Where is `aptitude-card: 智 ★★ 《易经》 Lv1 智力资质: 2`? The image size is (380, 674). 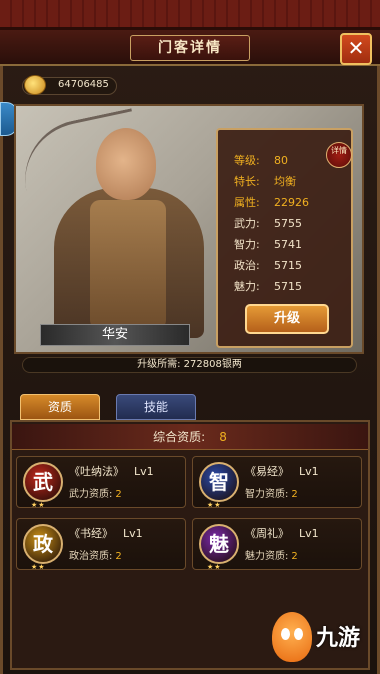
aptitude-card: 智 ★★ 《易经》 Lv1 智力资质: 2 is located at coordinates (277, 482).